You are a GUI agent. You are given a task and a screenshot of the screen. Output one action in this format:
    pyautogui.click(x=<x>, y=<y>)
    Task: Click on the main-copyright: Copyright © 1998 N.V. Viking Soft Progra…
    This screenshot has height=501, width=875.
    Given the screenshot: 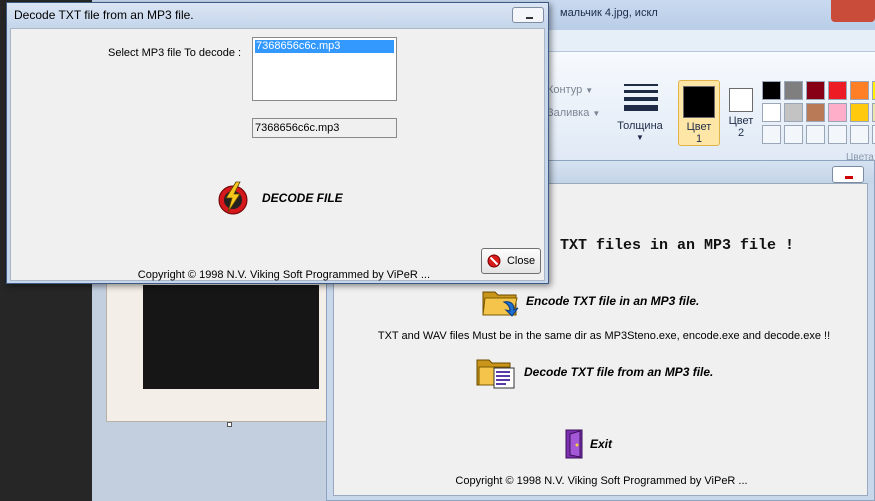 What is the action you would take?
    pyautogui.click(x=601, y=481)
    